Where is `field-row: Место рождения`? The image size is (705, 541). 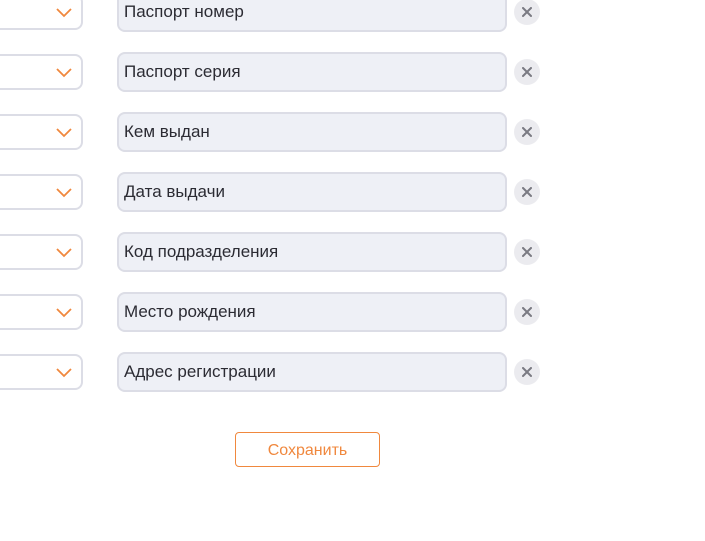 field-row: Место рождения is located at coordinates (352, 312).